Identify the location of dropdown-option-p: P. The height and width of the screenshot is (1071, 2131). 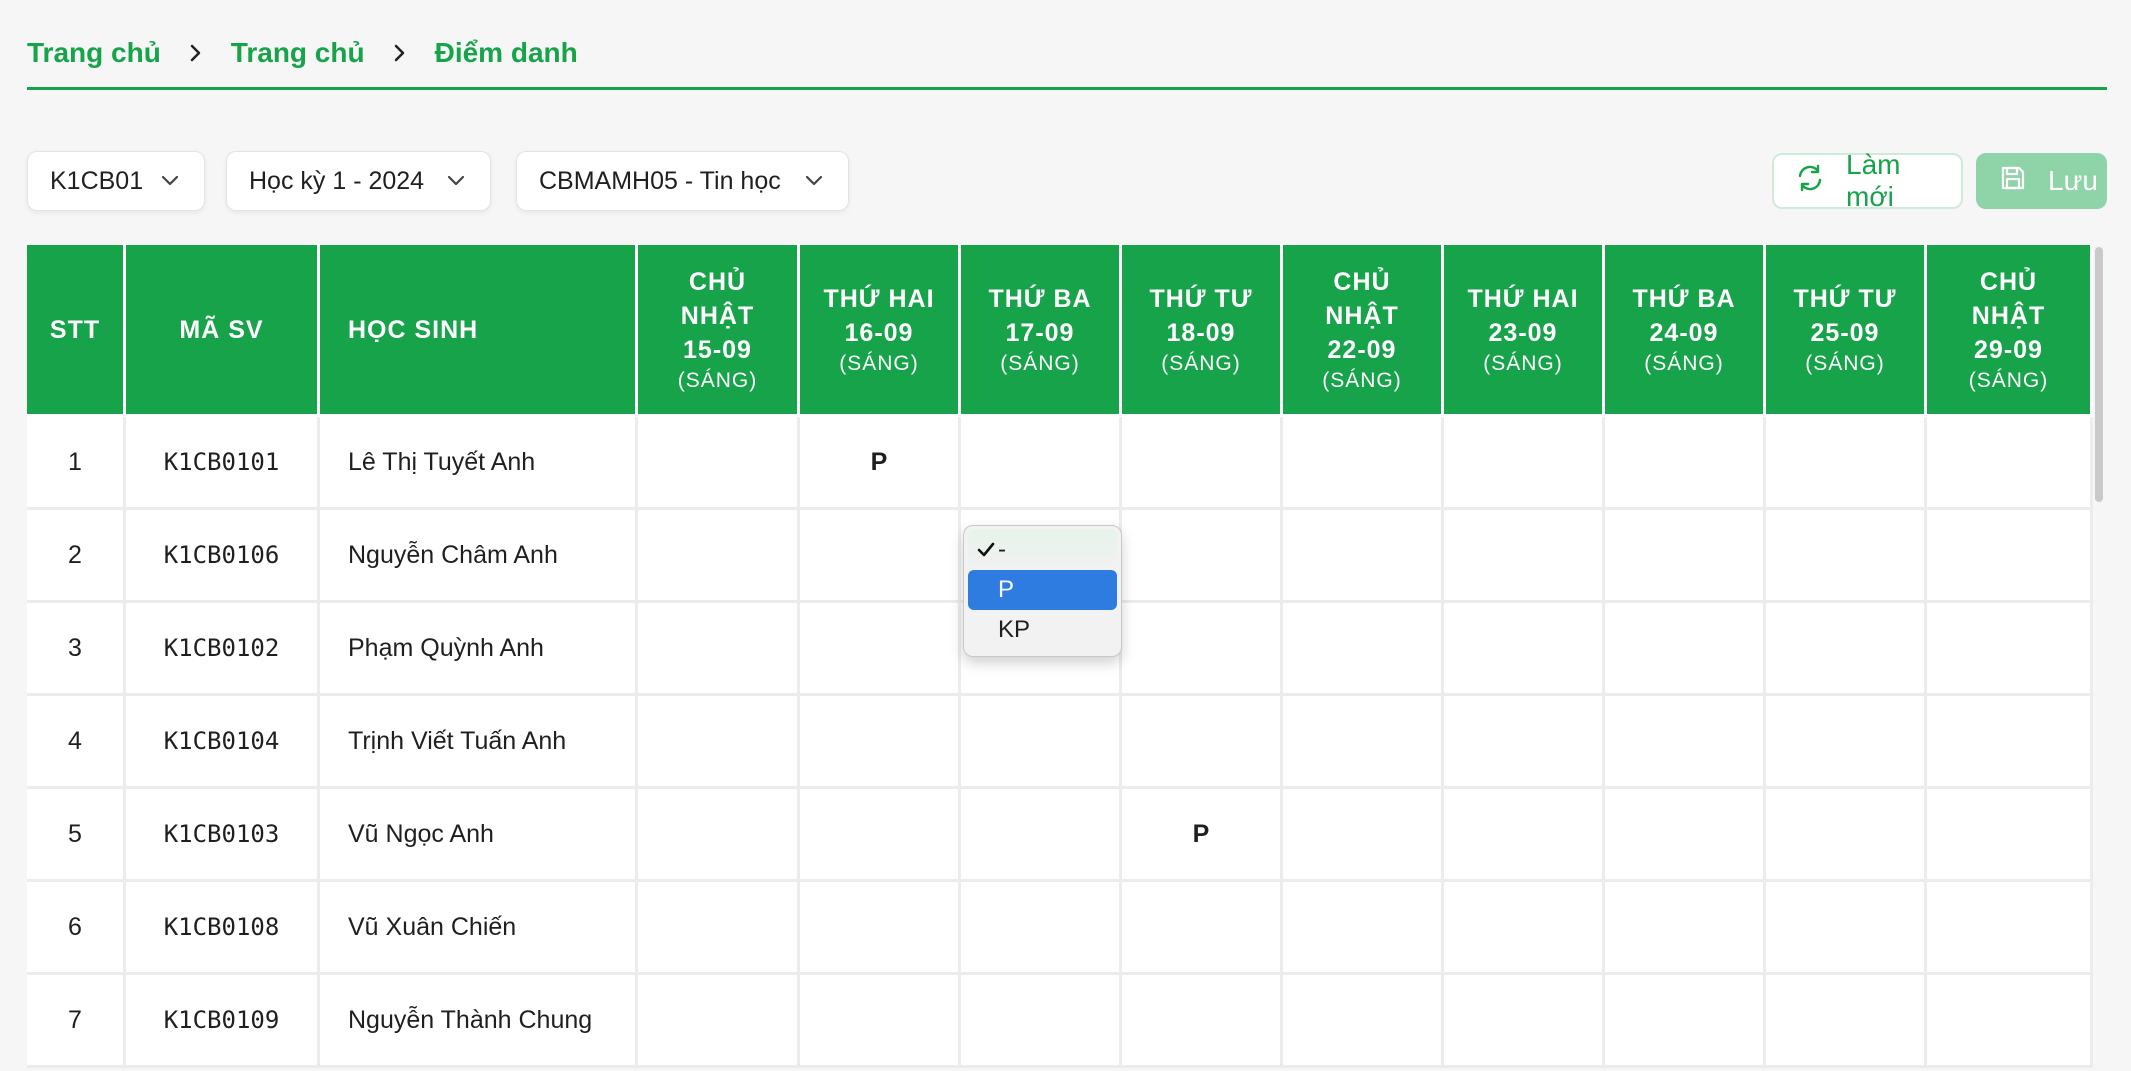
(1042, 590).